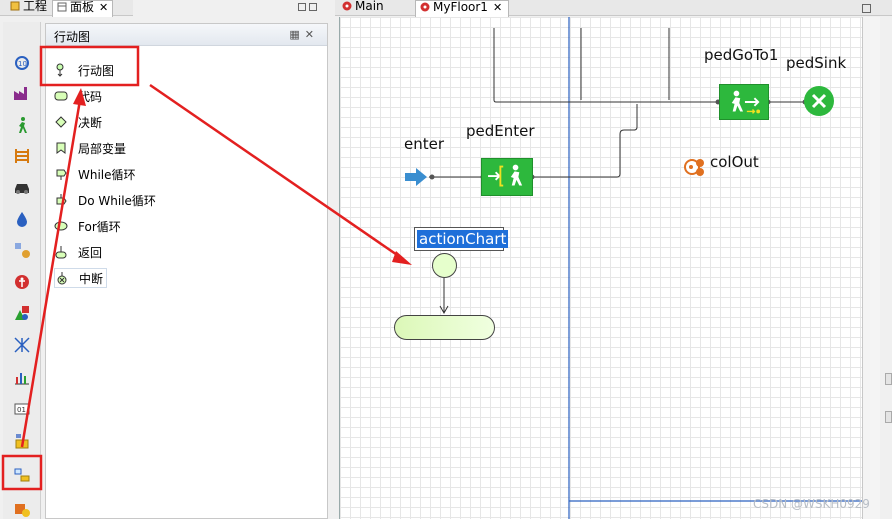 This screenshot has height=519, width=892. What do you see at coordinates (62, 7) in the screenshot?
I see `palette-icon` at bounding box center [62, 7].